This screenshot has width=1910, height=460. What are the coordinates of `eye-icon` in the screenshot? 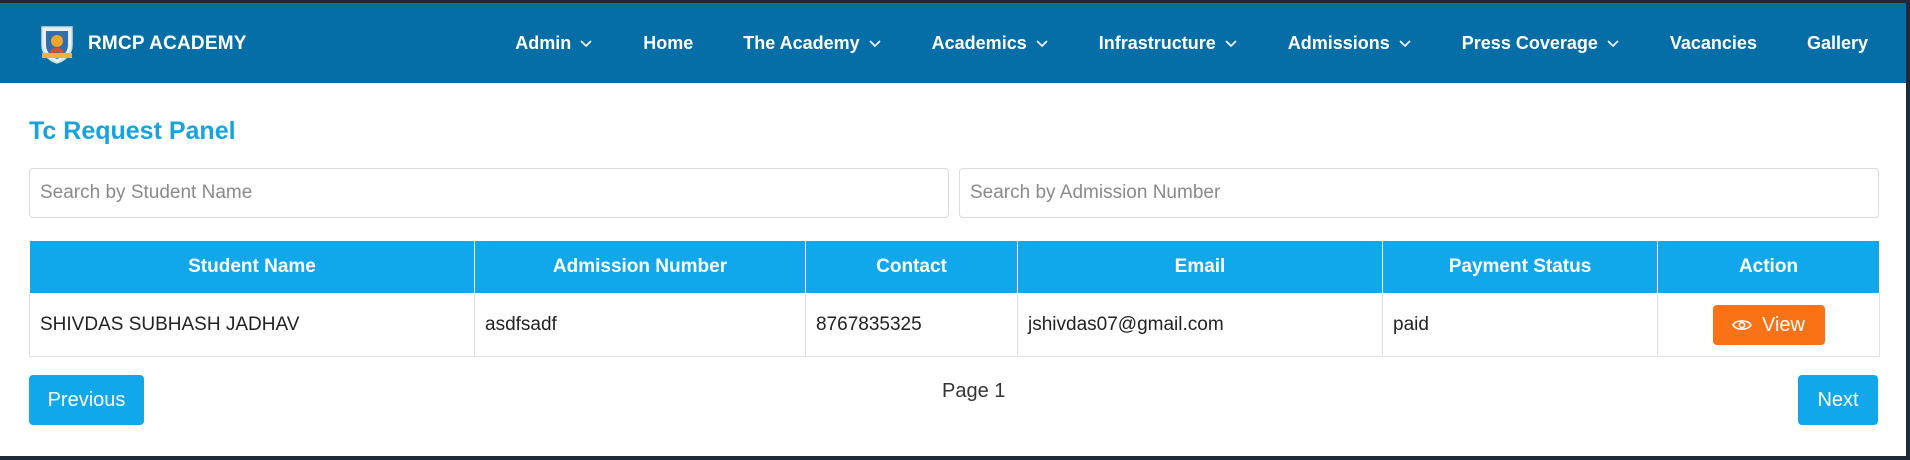 It's located at (1742, 325).